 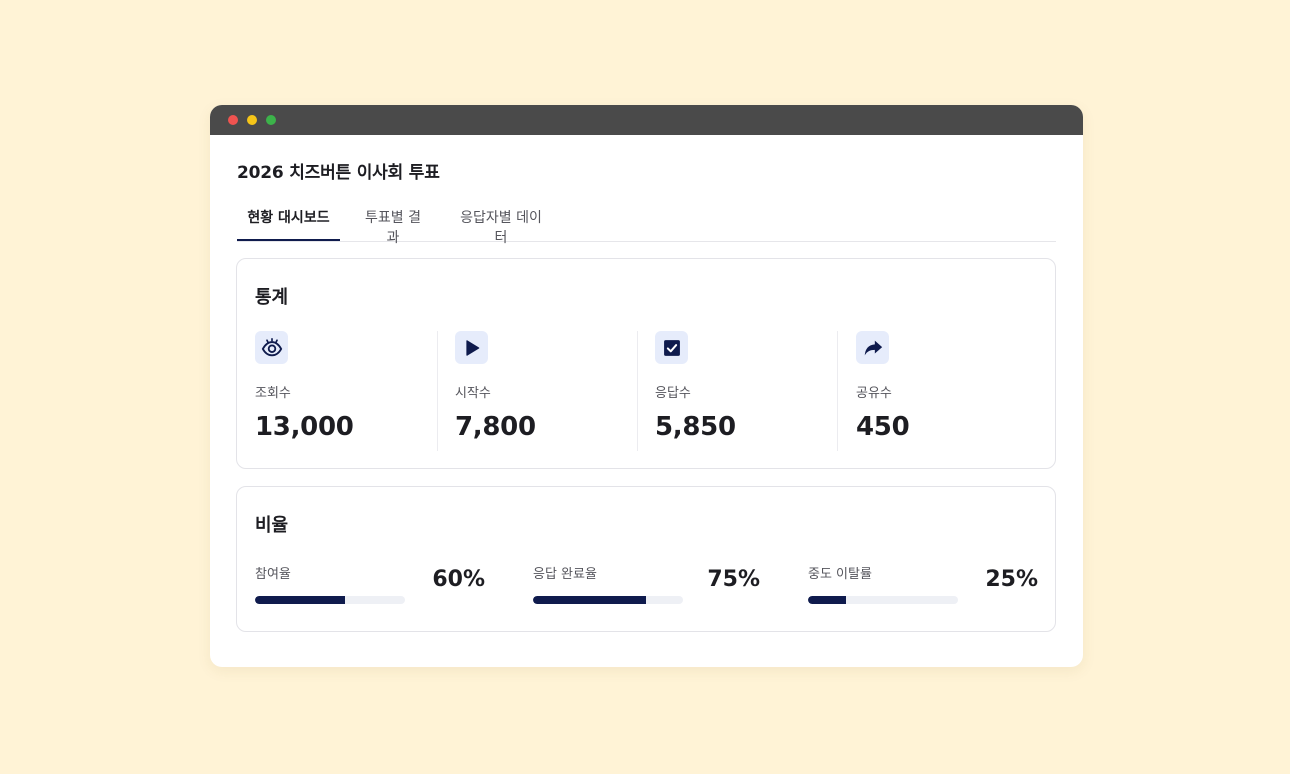 What do you see at coordinates (273, 574) in the screenshot?
I see `ratio-label: 참여율` at bounding box center [273, 574].